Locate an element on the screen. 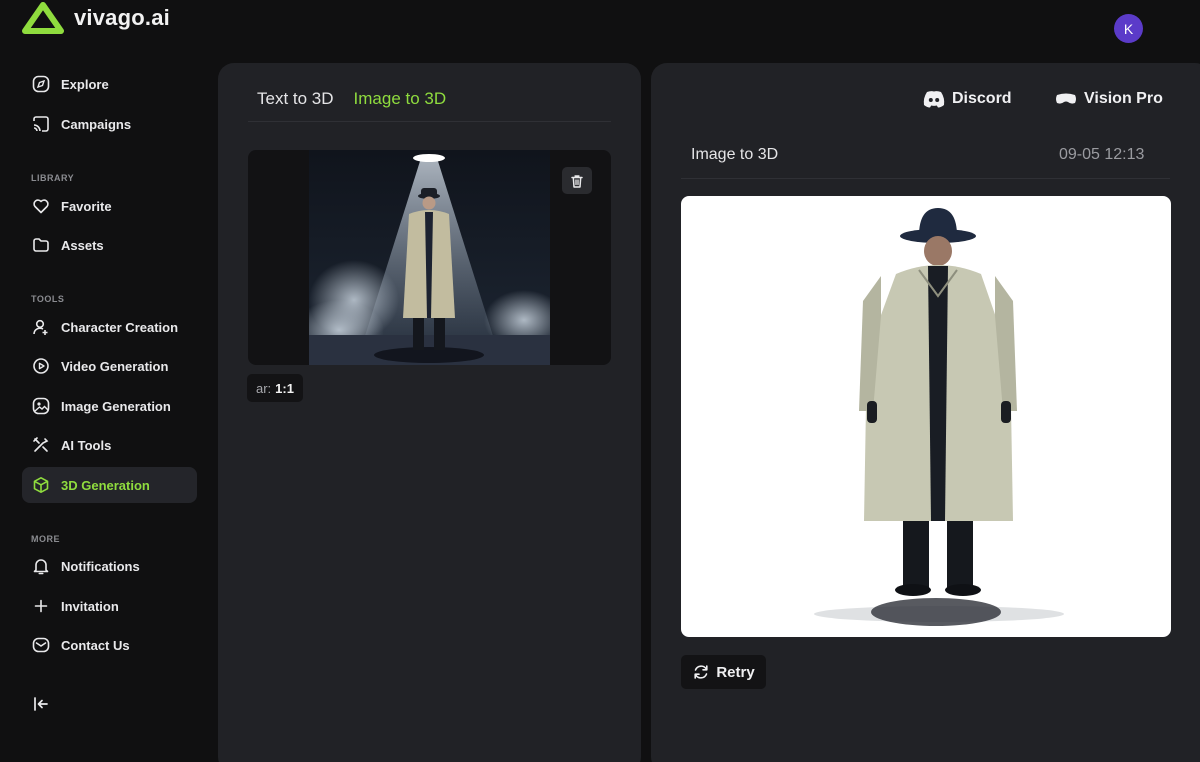 The width and height of the screenshot is (1200, 762). sidebar-item-label: Favorite is located at coordinates (86, 206).